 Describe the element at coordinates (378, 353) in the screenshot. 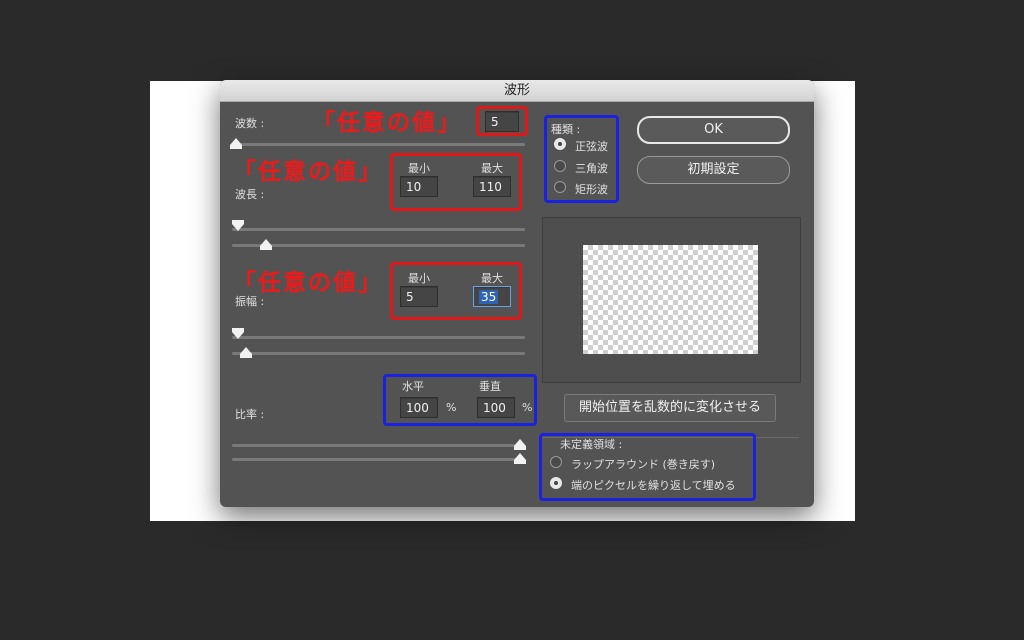

I see `amplitude-min-slider-track` at that location.